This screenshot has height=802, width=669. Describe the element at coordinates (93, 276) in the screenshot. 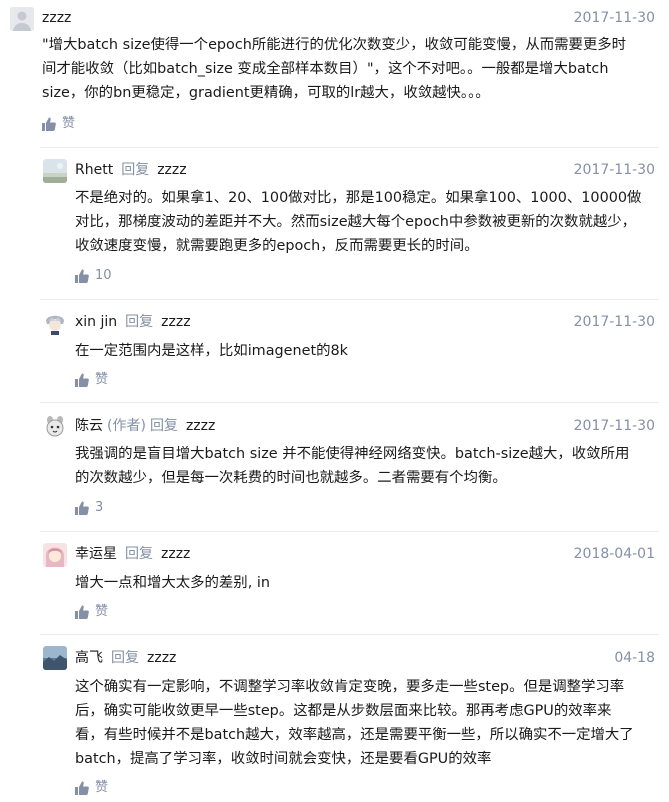

I see `like-button: 10` at that location.